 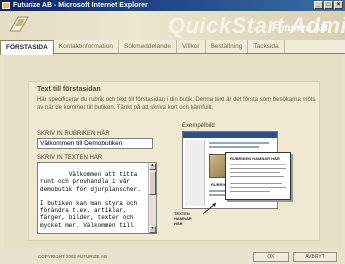 What do you see at coordinates (227, 46) in the screenshot?
I see `tab-bestallning: Beställning` at bounding box center [227, 46].